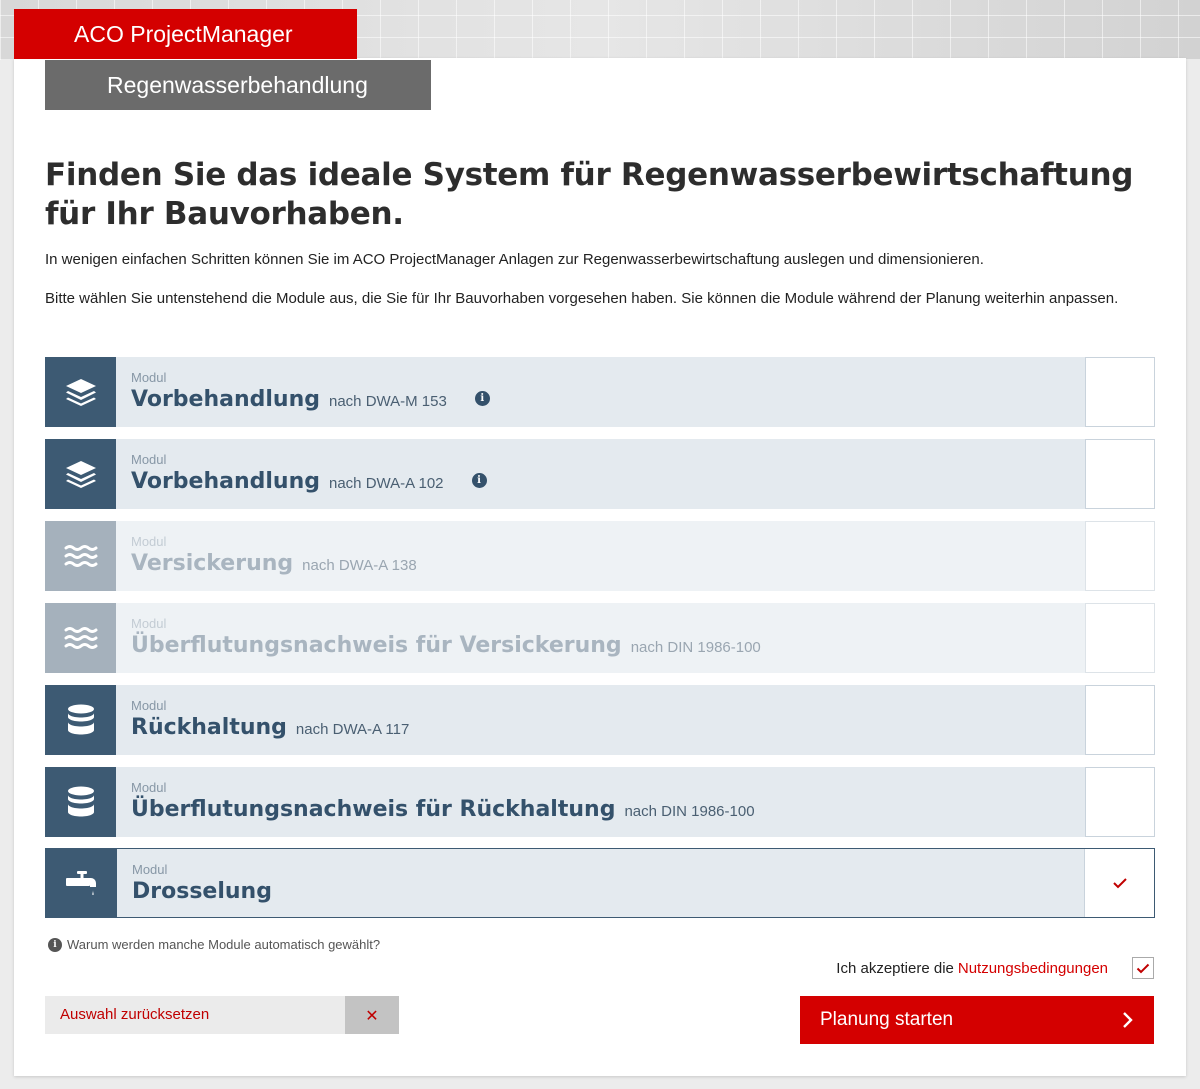 The height and width of the screenshot is (1089, 1200). What do you see at coordinates (373, 809) in the screenshot?
I see `module-title: Überflutungsnachweis für Rückhaltung` at bounding box center [373, 809].